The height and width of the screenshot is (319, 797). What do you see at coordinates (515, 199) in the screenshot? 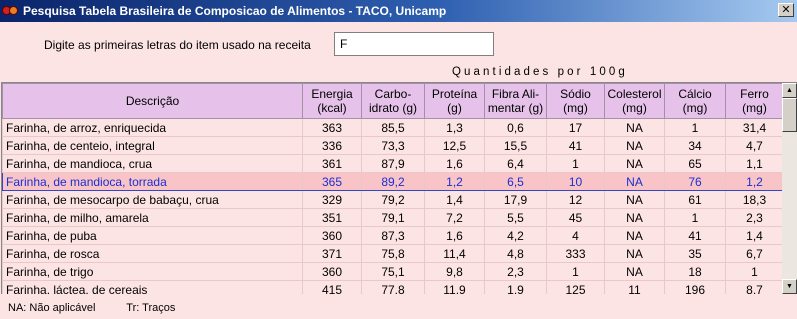
I see `nutrient-value: 17,9` at bounding box center [515, 199].